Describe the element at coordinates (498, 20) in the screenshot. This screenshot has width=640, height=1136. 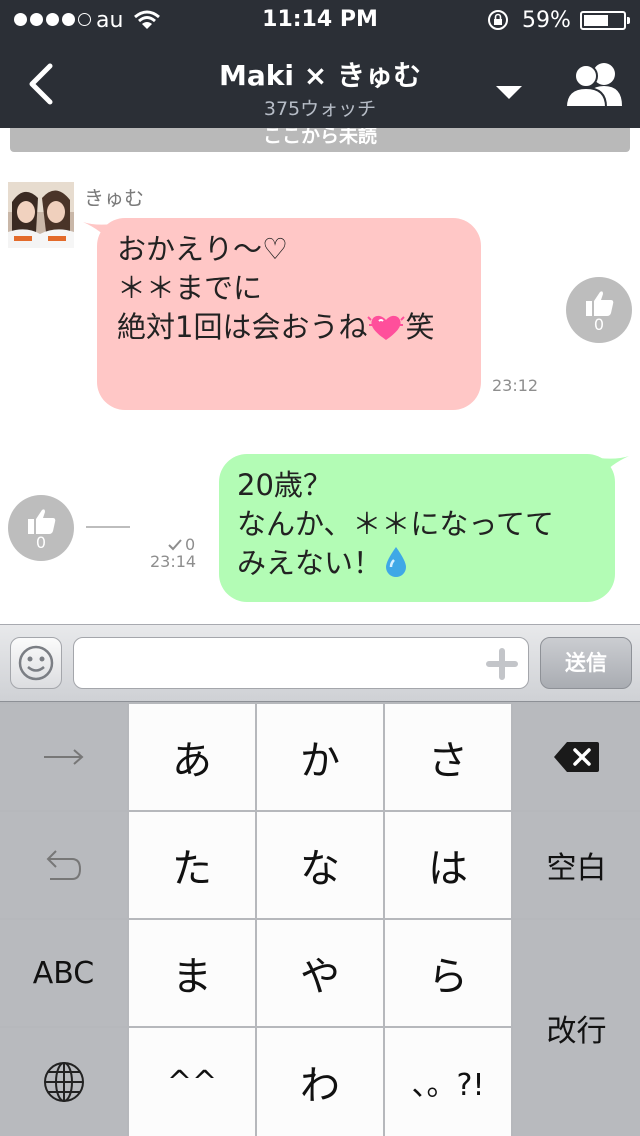
I see `orientation-lock-icon` at that location.